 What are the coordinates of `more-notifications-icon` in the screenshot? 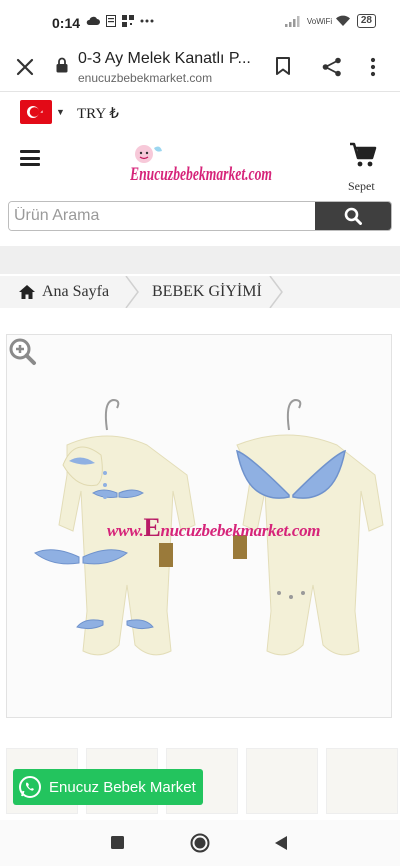 It's located at (147, 21).